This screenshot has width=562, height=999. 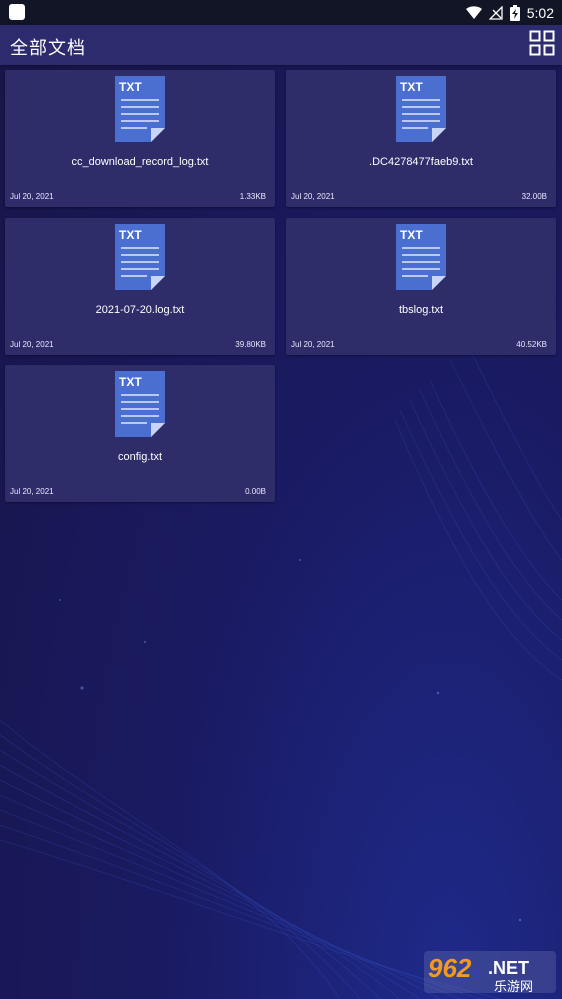 What do you see at coordinates (531, 344) in the screenshot?
I see `file-size: 40.52KB` at bounding box center [531, 344].